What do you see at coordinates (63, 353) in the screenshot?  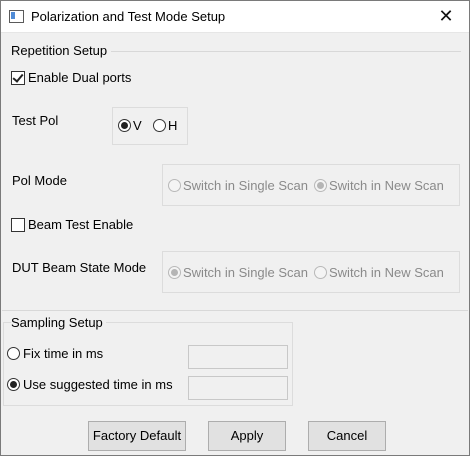 I see `fix-time-label: Fix time in ms` at bounding box center [63, 353].